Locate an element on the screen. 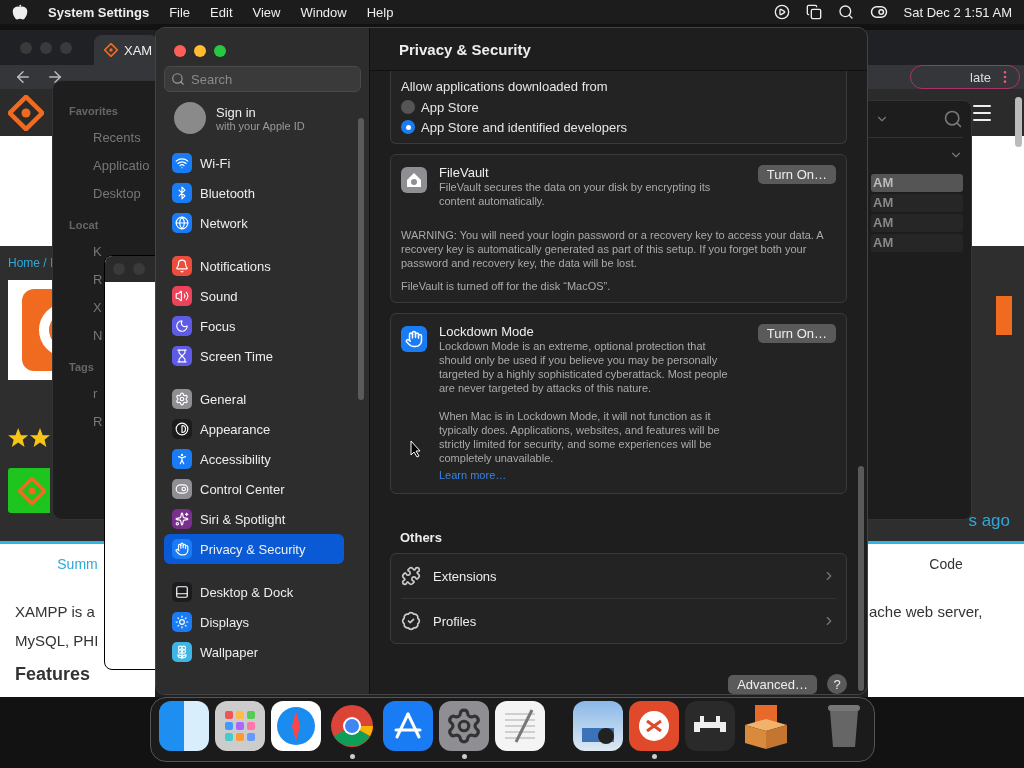 This screenshot has height=768, width=1024. sidebar-item: Bluetooth is located at coordinates (254, 193).